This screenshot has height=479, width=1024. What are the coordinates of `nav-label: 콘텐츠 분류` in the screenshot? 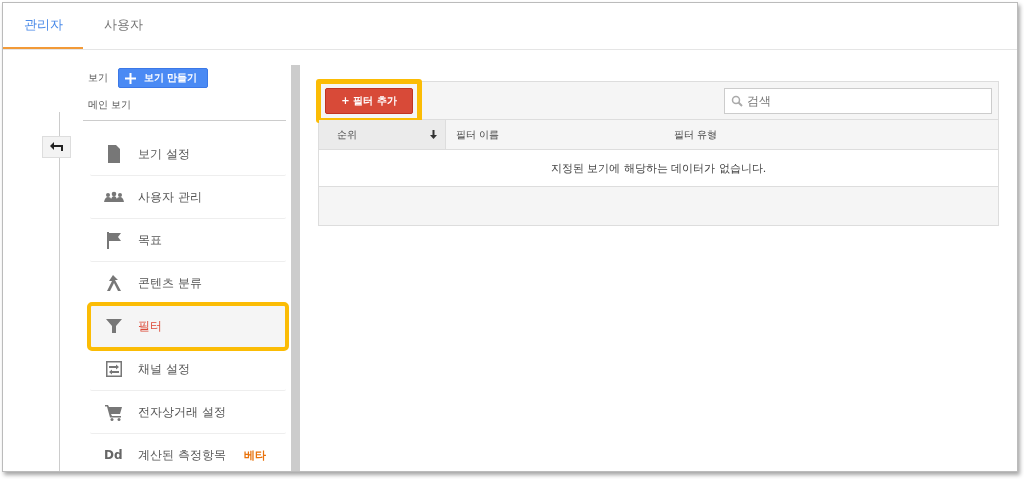 It's located at (170, 283).